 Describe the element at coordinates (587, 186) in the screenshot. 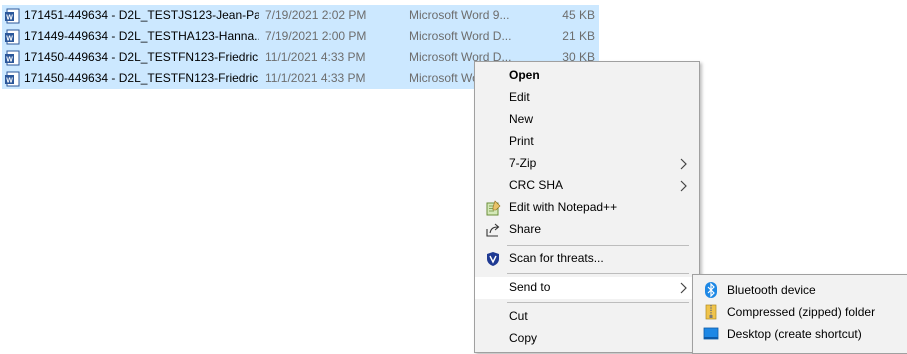

I see `menu-item-crc-sha: CRC SHA` at that location.